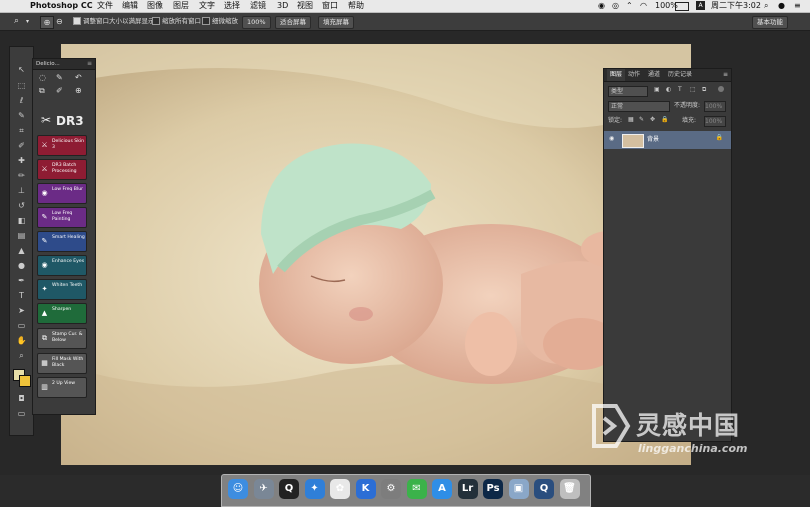 This screenshot has height=507, width=810. What do you see at coordinates (289, 489) in the screenshot?
I see `qq-icon: Q` at bounding box center [289, 489].